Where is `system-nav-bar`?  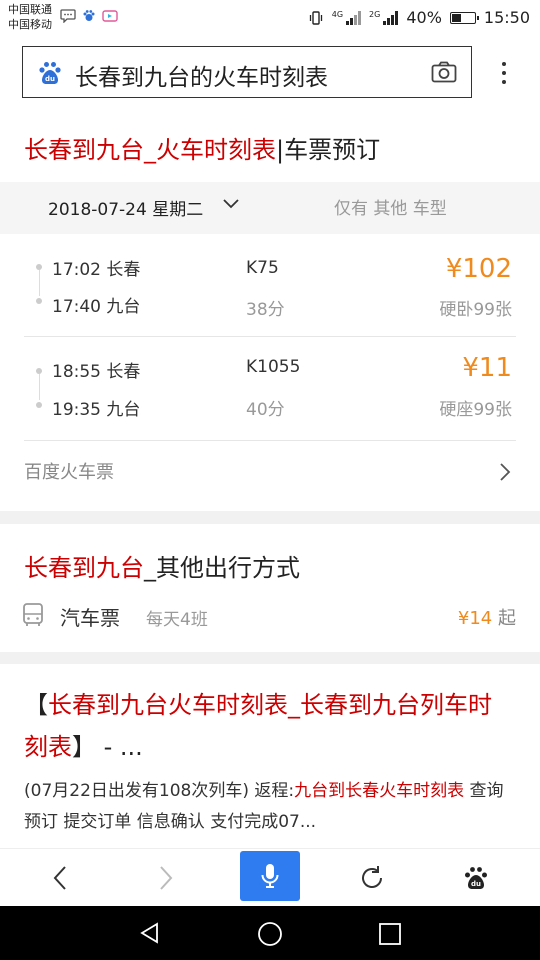 system-nav-bar is located at coordinates (270, 933).